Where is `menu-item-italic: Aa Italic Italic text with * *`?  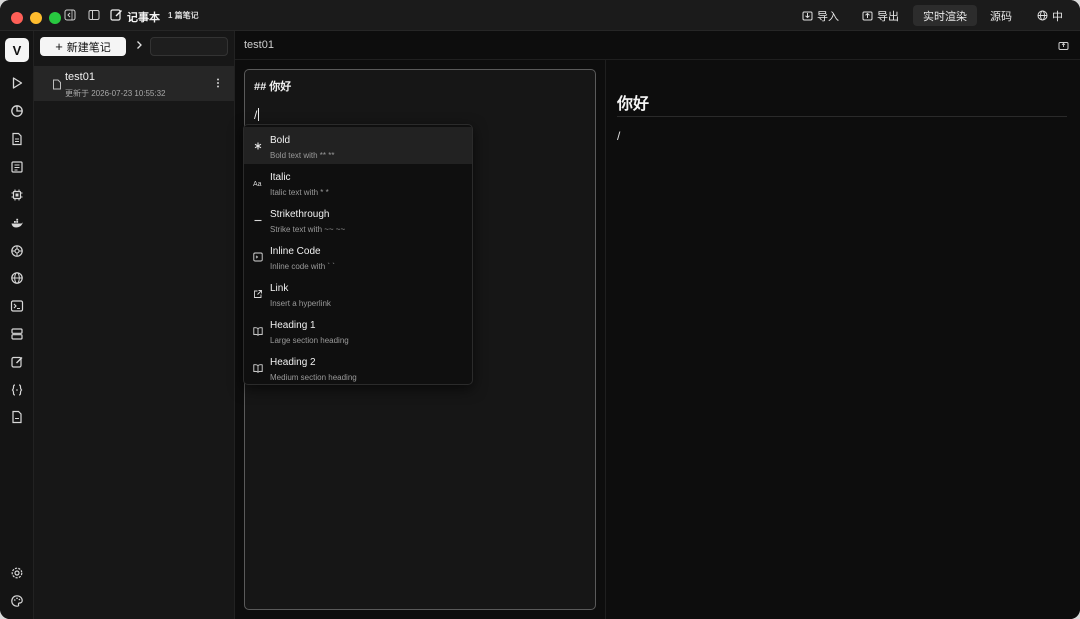
menu-item-italic: Aa Italic Italic text with * * is located at coordinates (358, 182).